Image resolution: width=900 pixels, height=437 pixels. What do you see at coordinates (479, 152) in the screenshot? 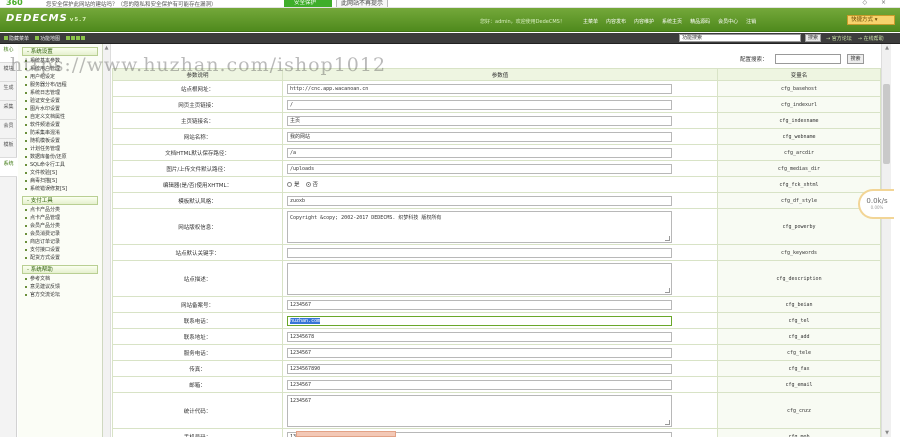
I see `param-input: /a` at bounding box center [479, 152].